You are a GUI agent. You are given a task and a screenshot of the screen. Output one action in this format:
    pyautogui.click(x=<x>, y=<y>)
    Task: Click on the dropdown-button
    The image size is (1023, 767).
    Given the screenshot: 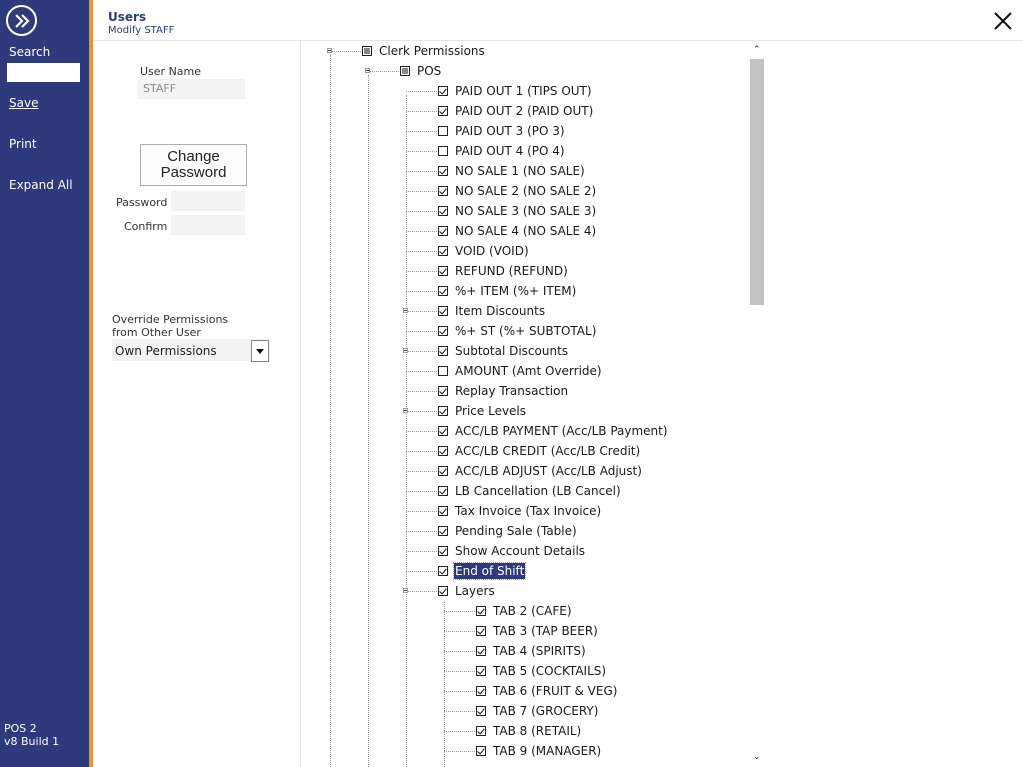 What is the action you would take?
    pyautogui.click(x=260, y=351)
    